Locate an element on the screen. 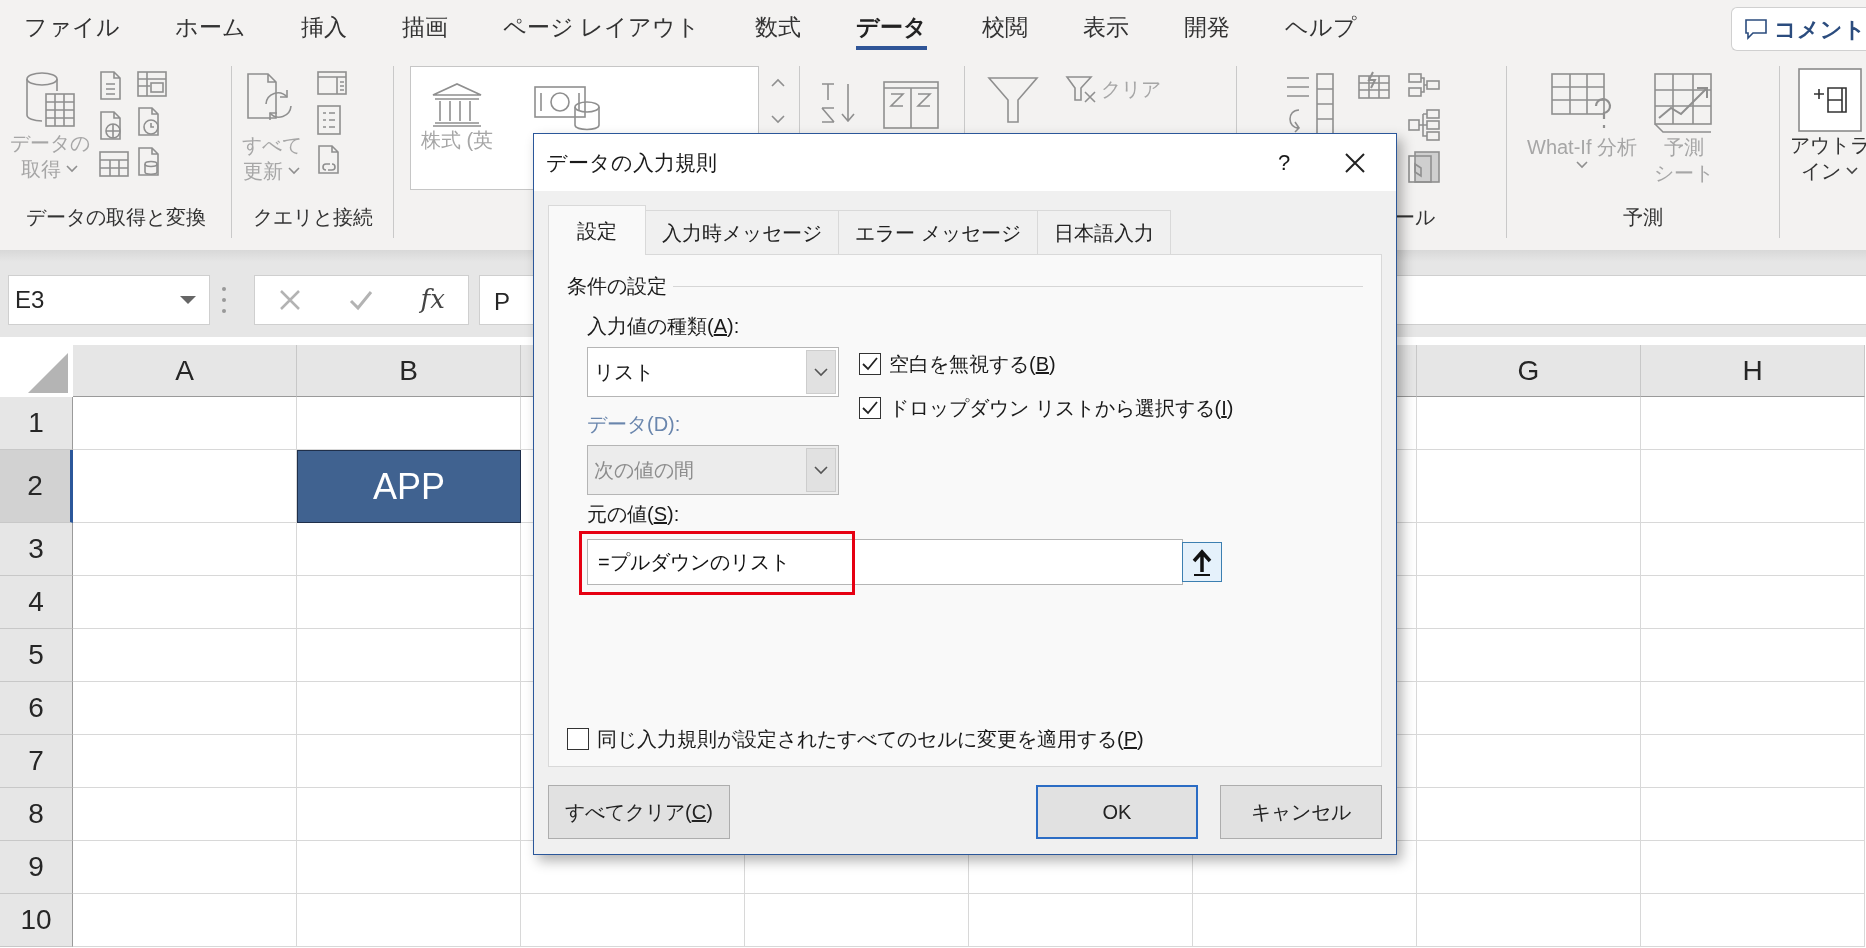 Image resolution: width=1866 pixels, height=948 pixels. dropdown-field: リスト is located at coordinates (713, 372).